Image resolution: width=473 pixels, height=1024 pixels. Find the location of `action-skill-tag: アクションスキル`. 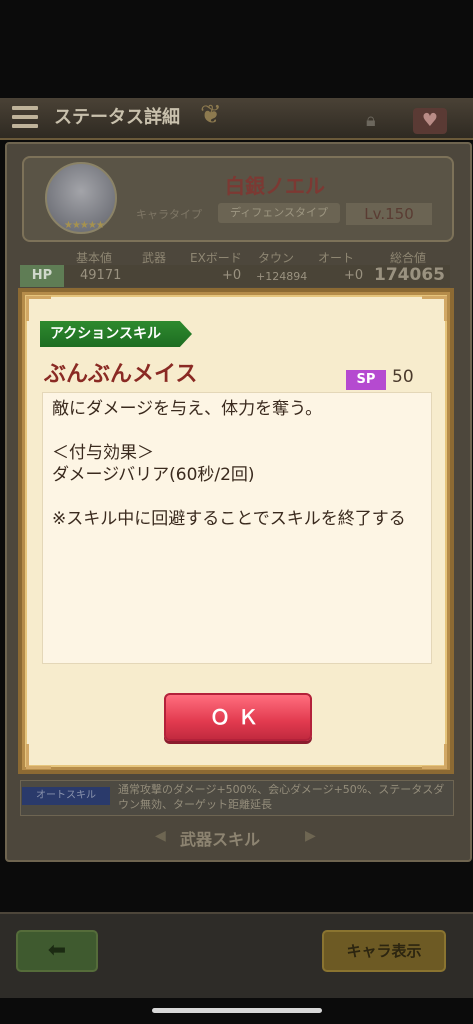

action-skill-tag: アクションスキル is located at coordinates (116, 334).